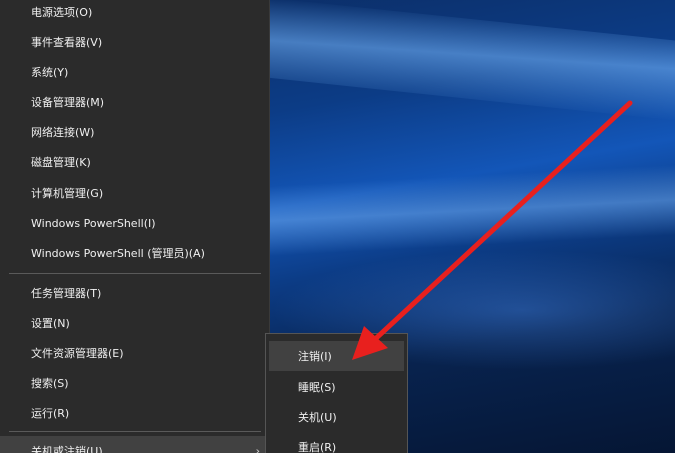 This screenshot has height=453, width=675. I want to click on menu-item-file-explorer: 文件资源管理器(E), so click(134, 353).